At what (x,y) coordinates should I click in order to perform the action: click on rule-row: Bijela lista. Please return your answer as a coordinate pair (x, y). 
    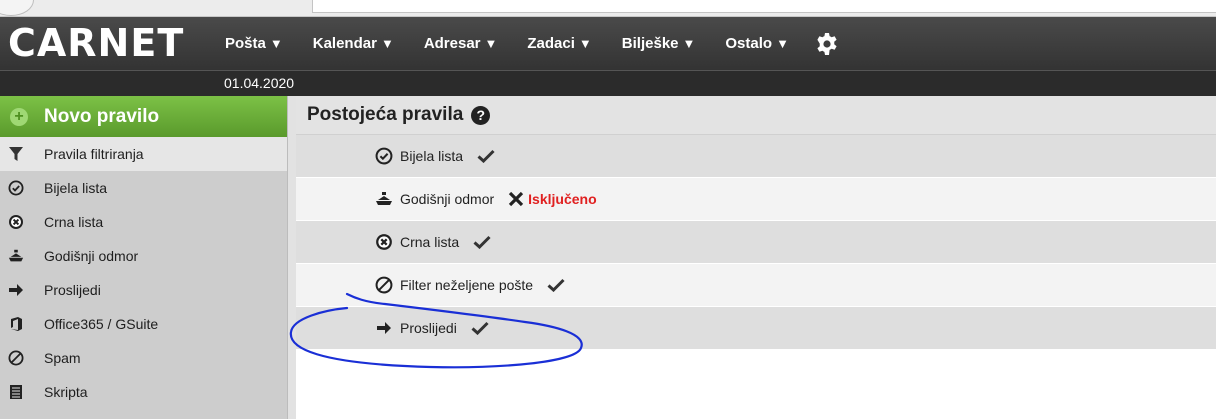
    Looking at the image, I should click on (756, 156).